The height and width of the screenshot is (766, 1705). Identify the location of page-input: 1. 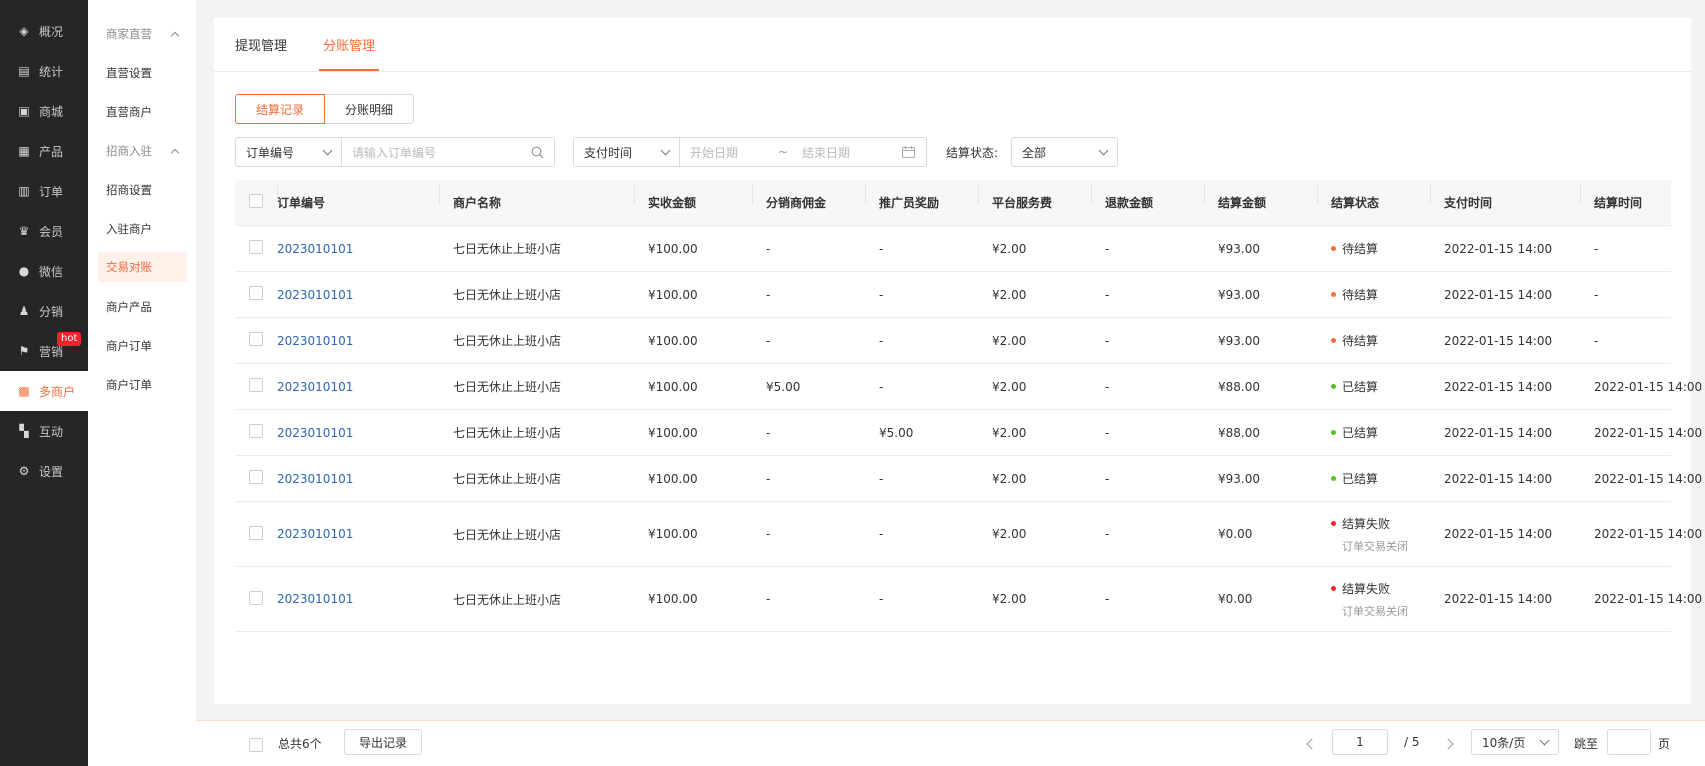
(1360, 742).